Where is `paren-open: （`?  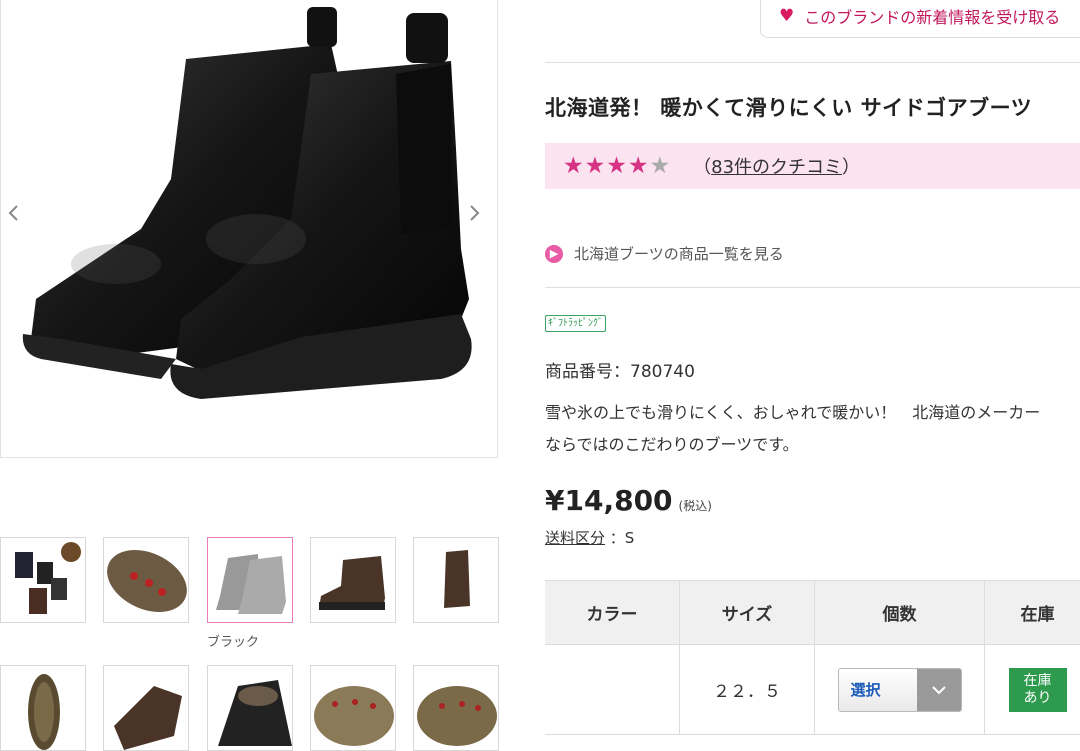
paren-open: （ is located at coordinates (702, 167).